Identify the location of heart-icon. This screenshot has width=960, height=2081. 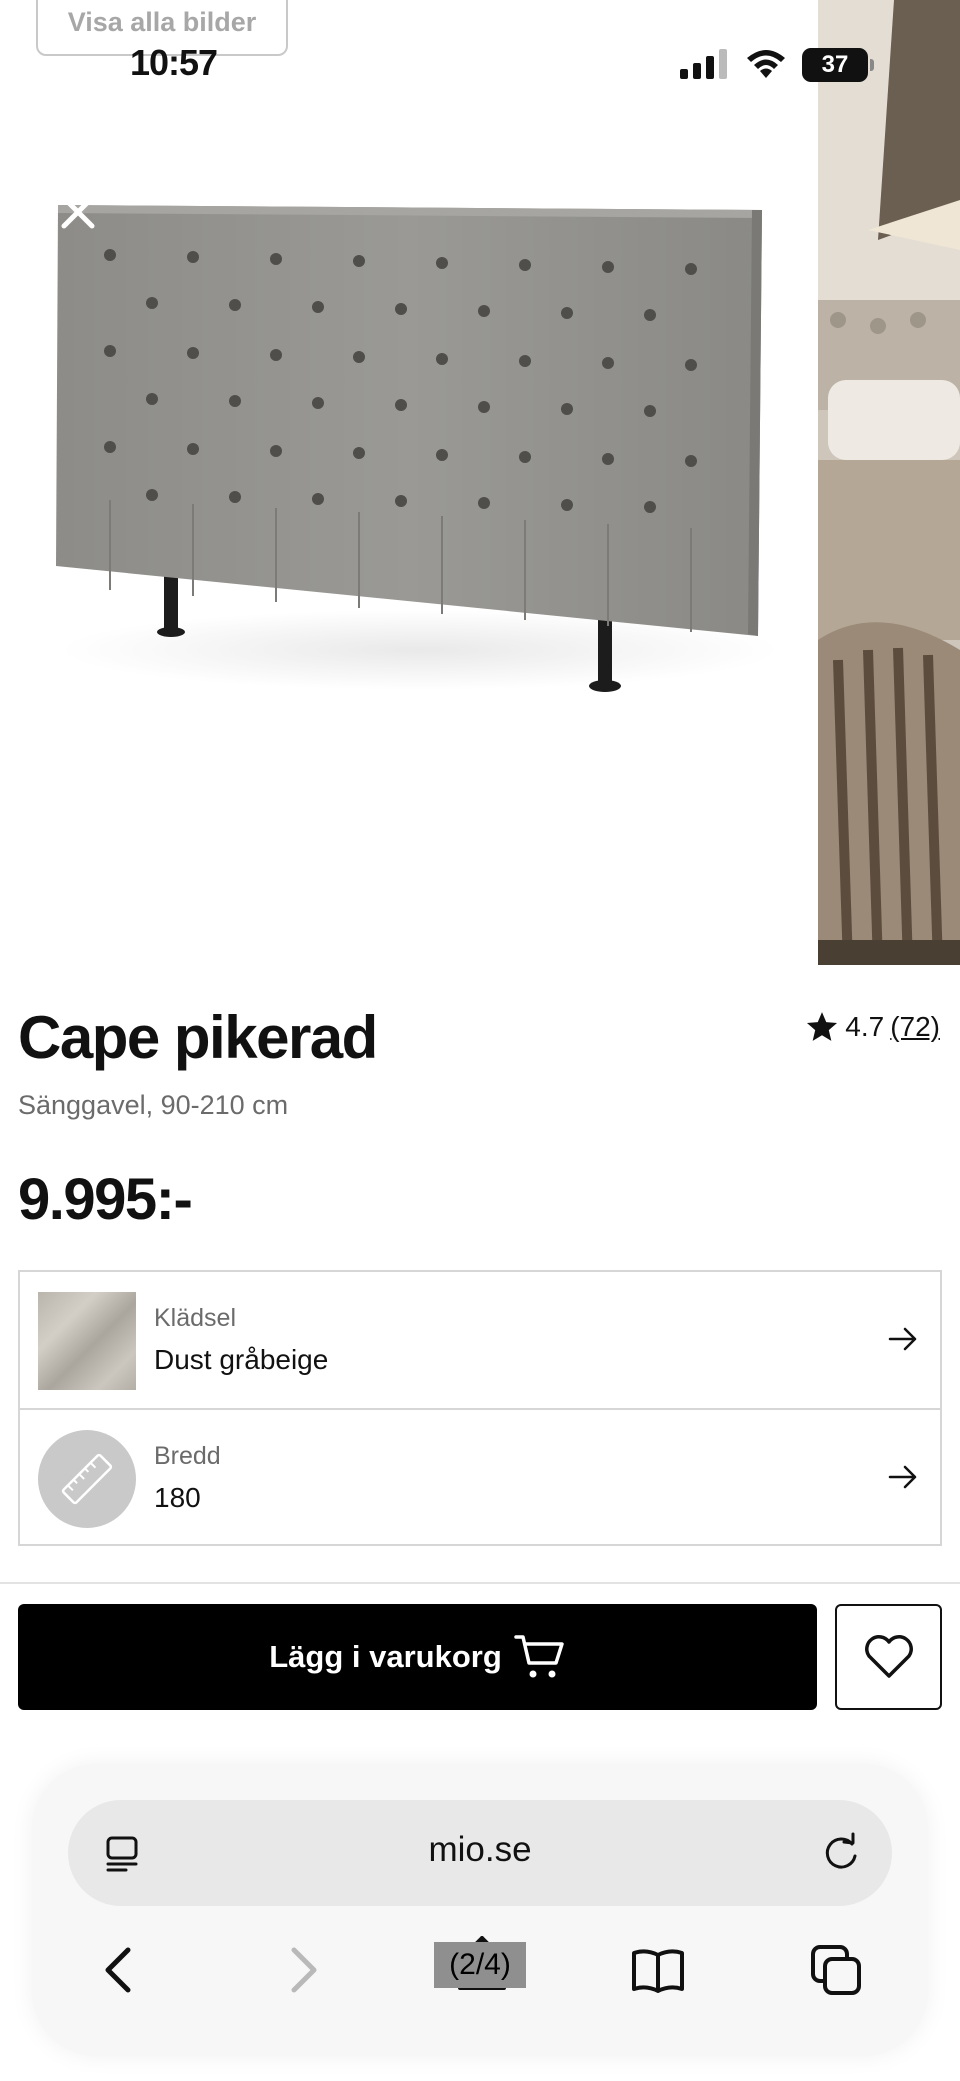
(888, 1656).